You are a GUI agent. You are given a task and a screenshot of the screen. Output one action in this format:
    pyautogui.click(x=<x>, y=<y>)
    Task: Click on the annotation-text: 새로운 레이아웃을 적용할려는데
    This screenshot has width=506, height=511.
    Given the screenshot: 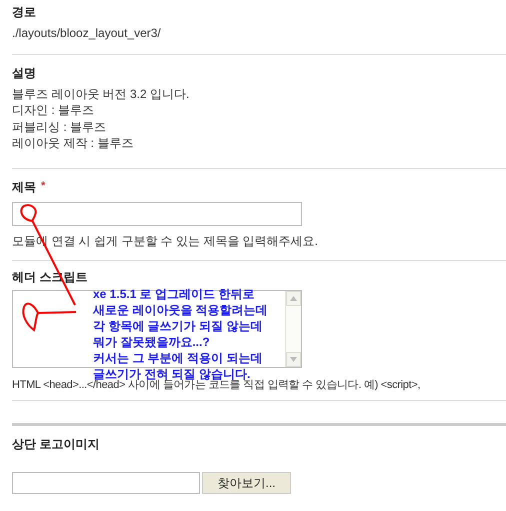 What is the action you would take?
    pyautogui.click(x=180, y=310)
    